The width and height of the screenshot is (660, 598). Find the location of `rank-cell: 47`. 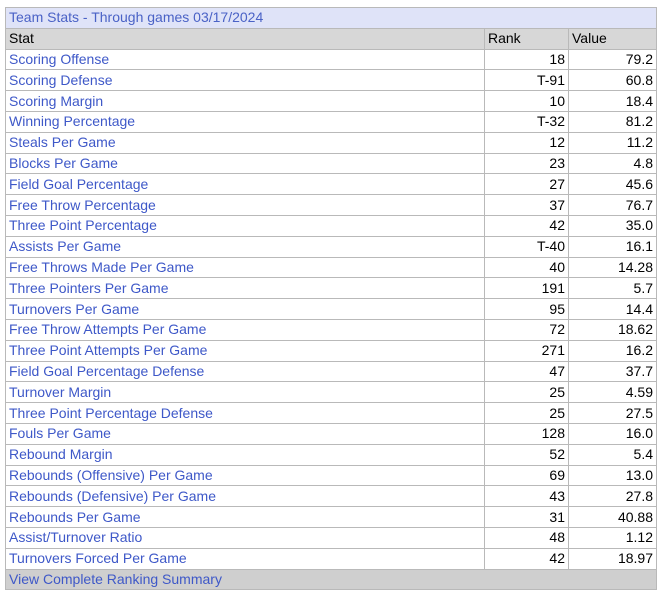

rank-cell: 47 is located at coordinates (526, 371).